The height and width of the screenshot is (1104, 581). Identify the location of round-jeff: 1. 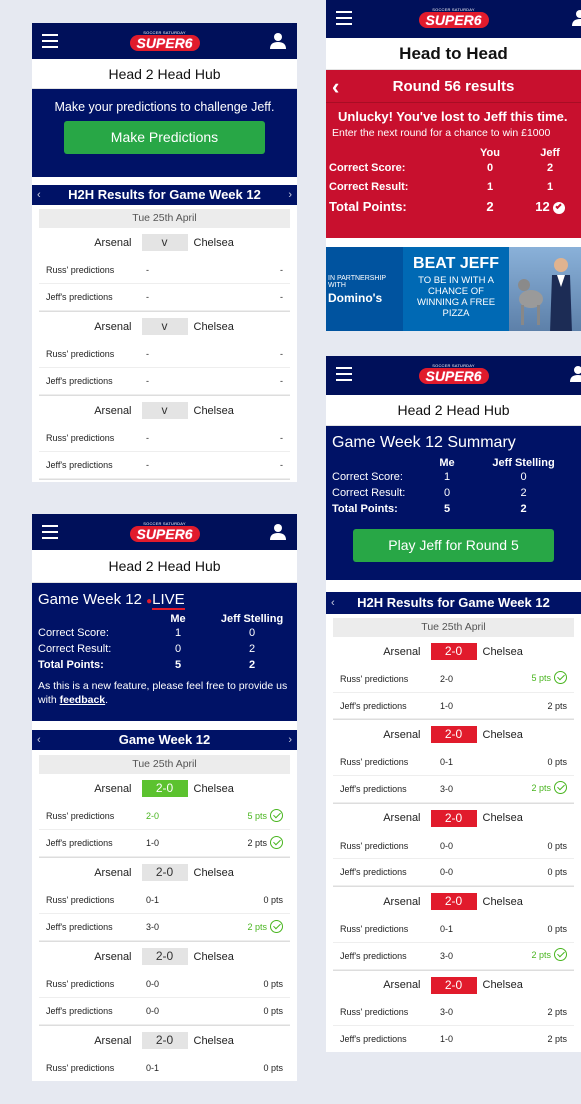
(550, 187).